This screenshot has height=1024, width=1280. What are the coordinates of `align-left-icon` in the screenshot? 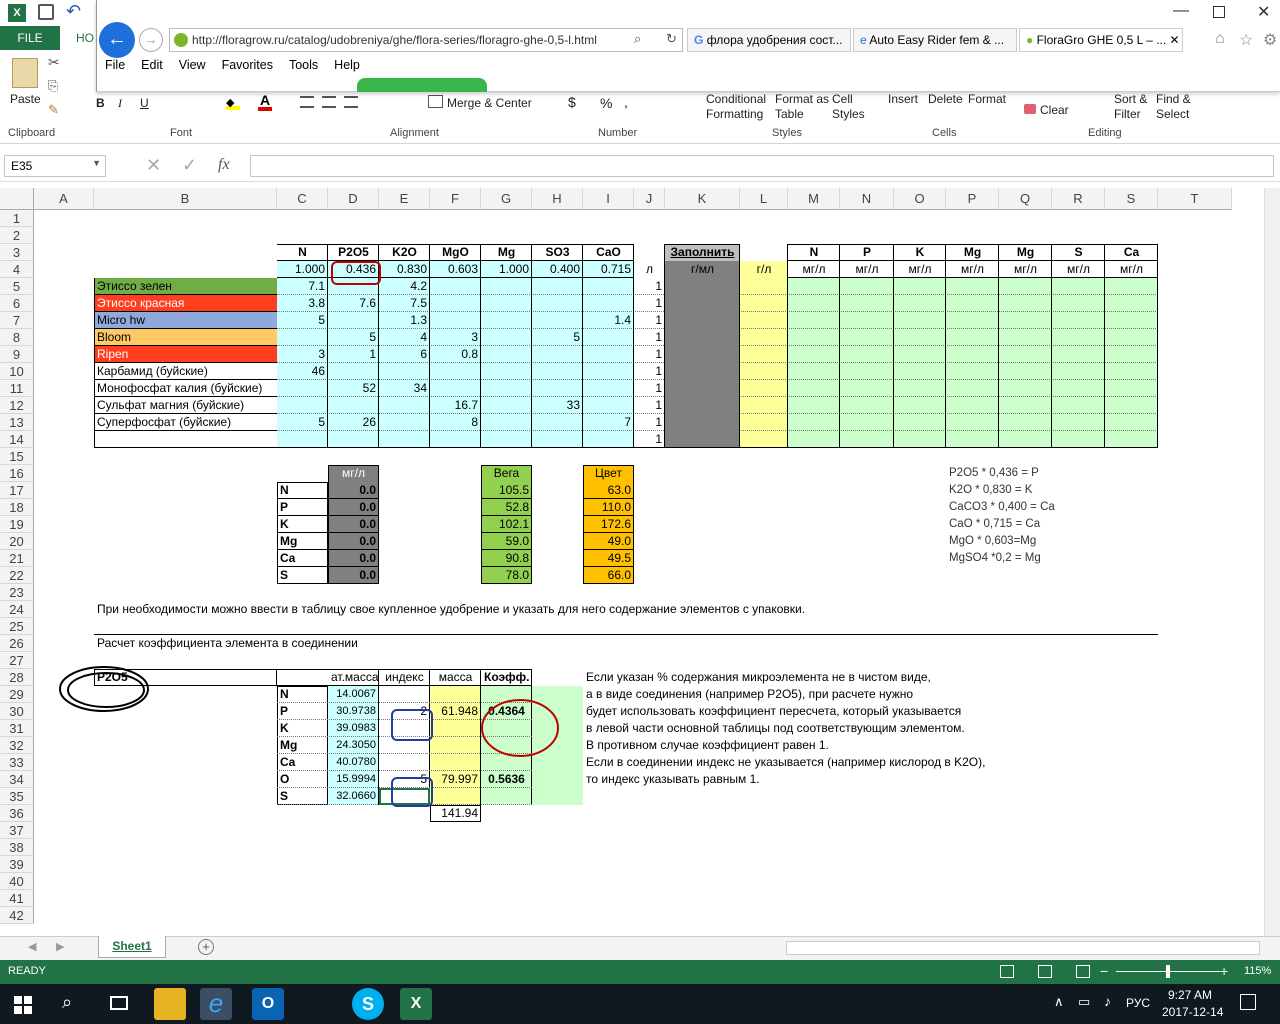 It's located at (307, 102).